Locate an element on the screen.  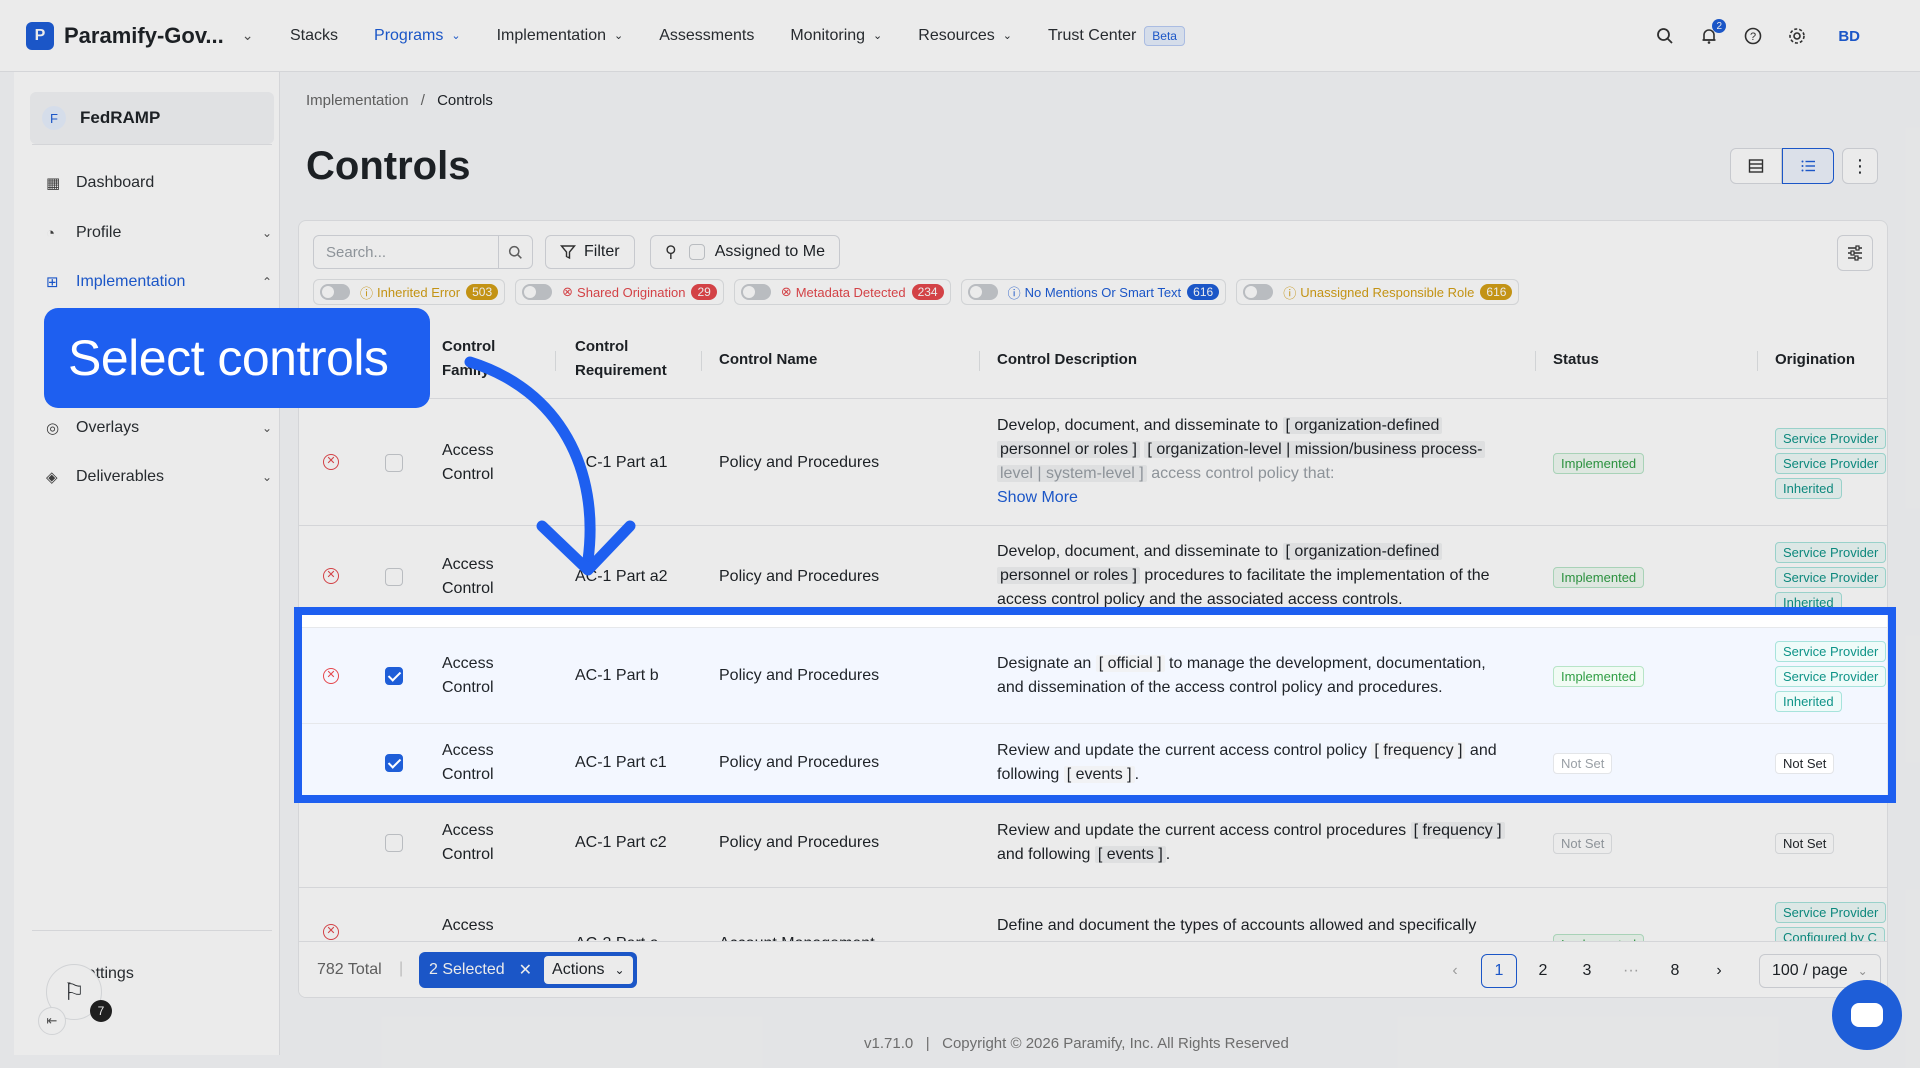
org-selector: F FedRAMP is located at coordinates (152, 118).